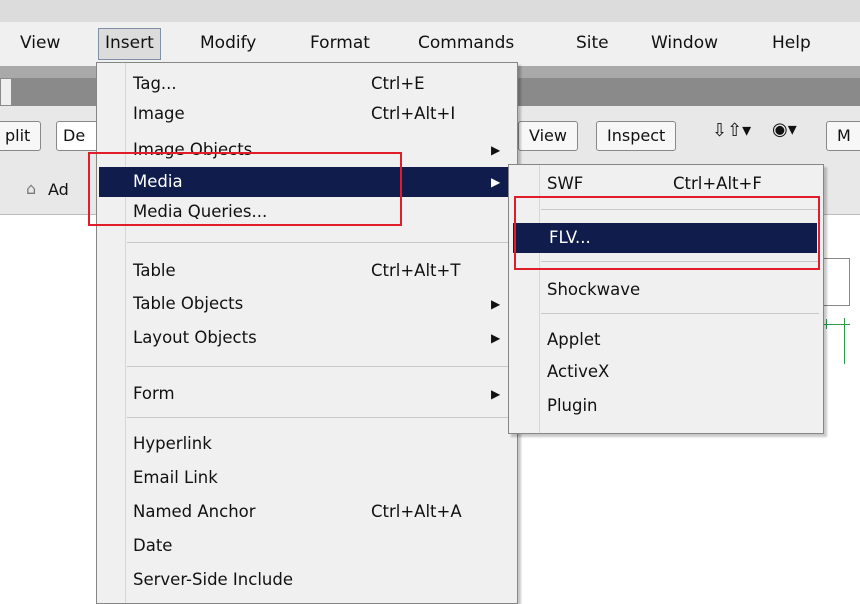  What do you see at coordinates (306, 546) in the screenshot?
I see `menu-item-date: Date` at bounding box center [306, 546].